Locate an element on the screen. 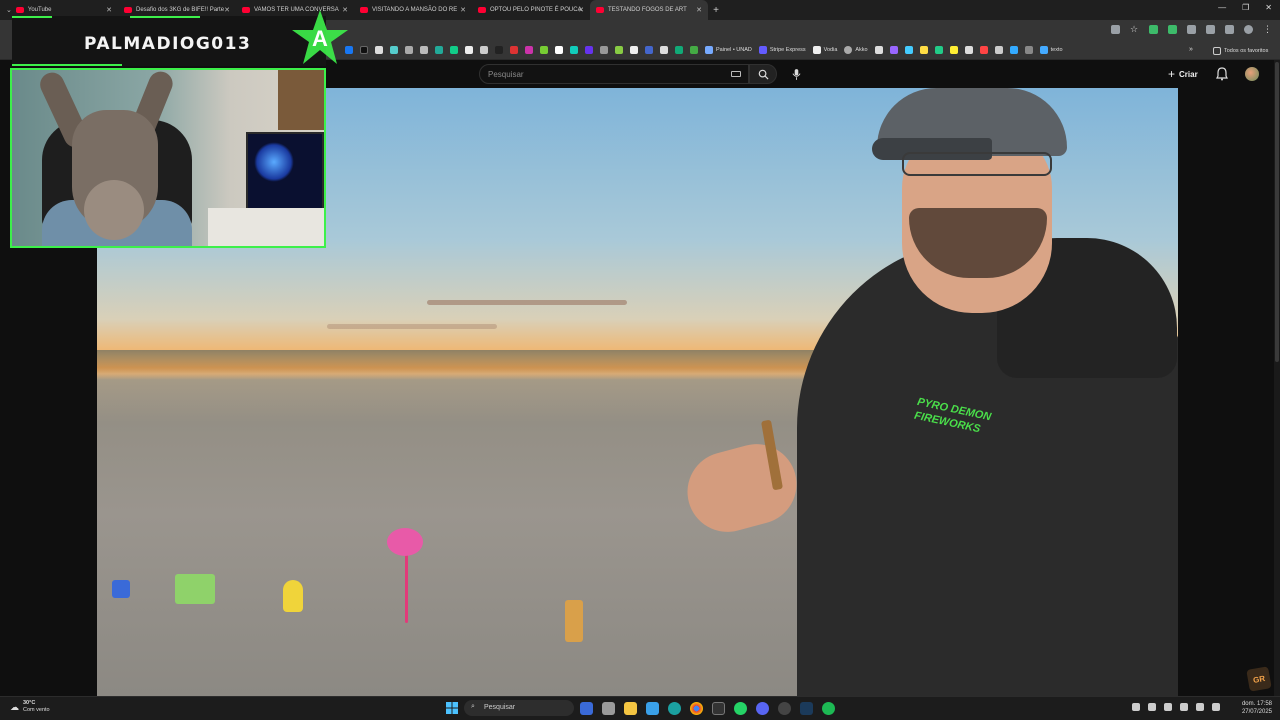 This screenshot has height=720, width=1280. obs-icon is located at coordinates (784, 708).